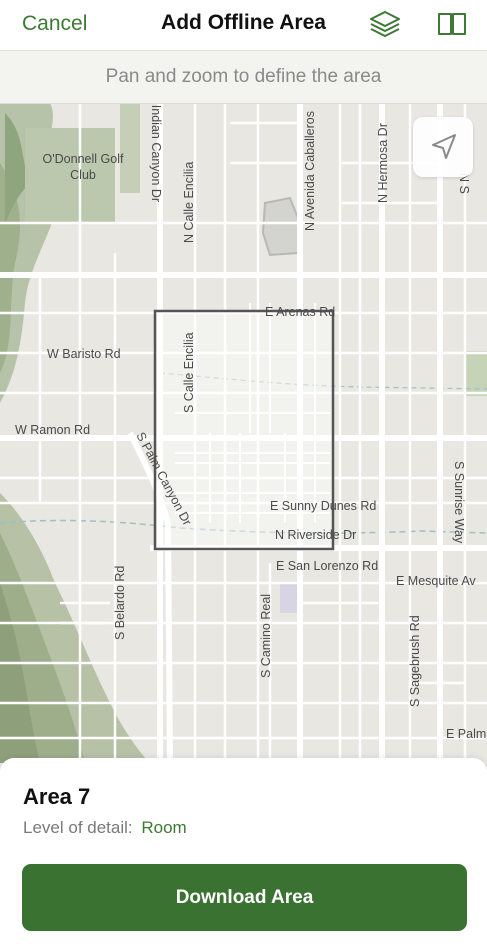  I want to click on download-area-button: Download Area, so click(244, 897).